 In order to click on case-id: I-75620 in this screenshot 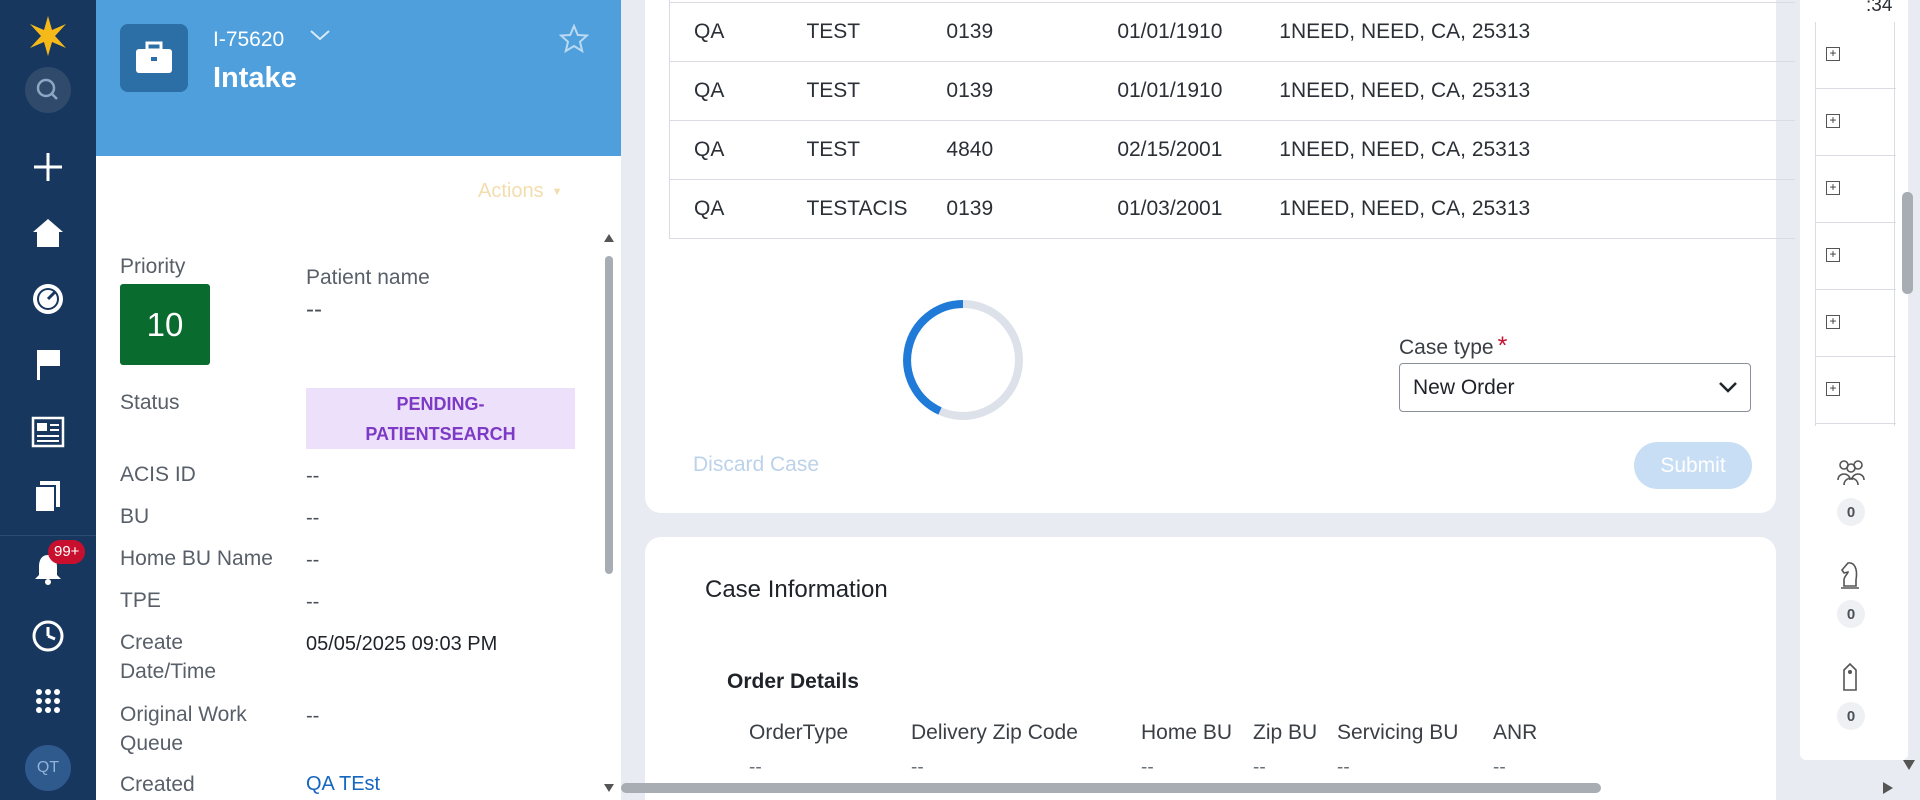, I will do `click(249, 39)`.